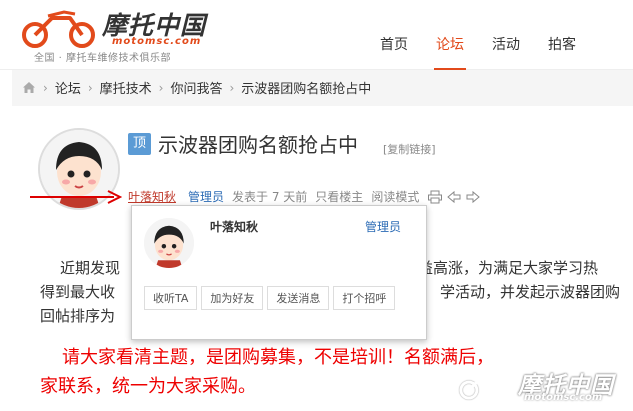 The image size is (633, 411). Describe the element at coordinates (562, 52) in the screenshot. I see `nav-item-photo: 拍客` at that location.